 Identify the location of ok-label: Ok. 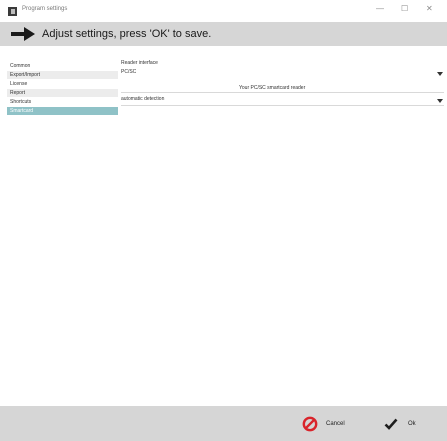
(412, 424).